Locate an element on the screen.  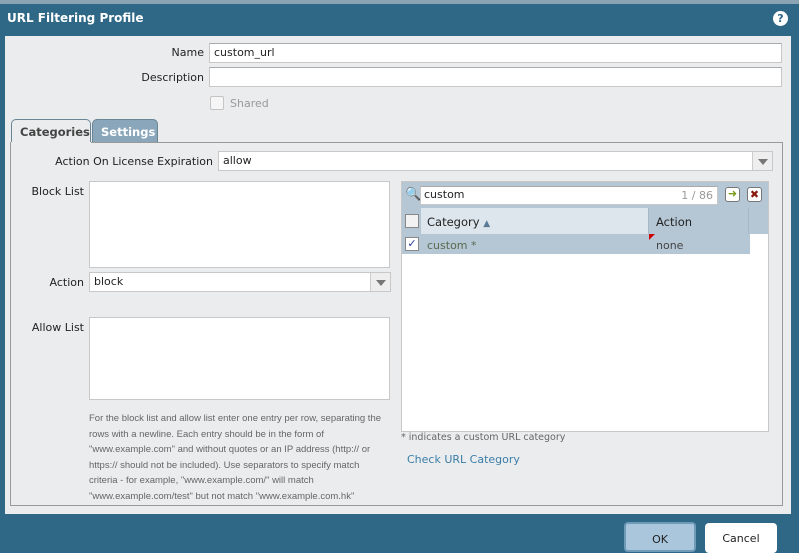
license-expiration-select: allow is located at coordinates (495, 161).